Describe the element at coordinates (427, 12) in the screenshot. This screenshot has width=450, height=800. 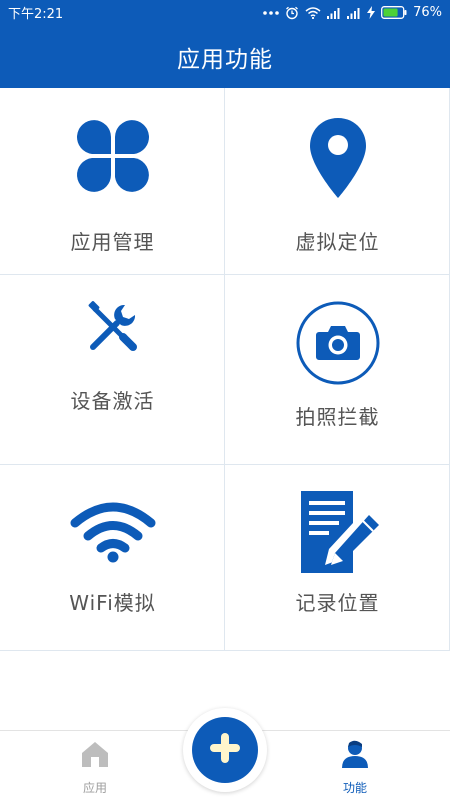
I see `battery-percent: 76%` at that location.